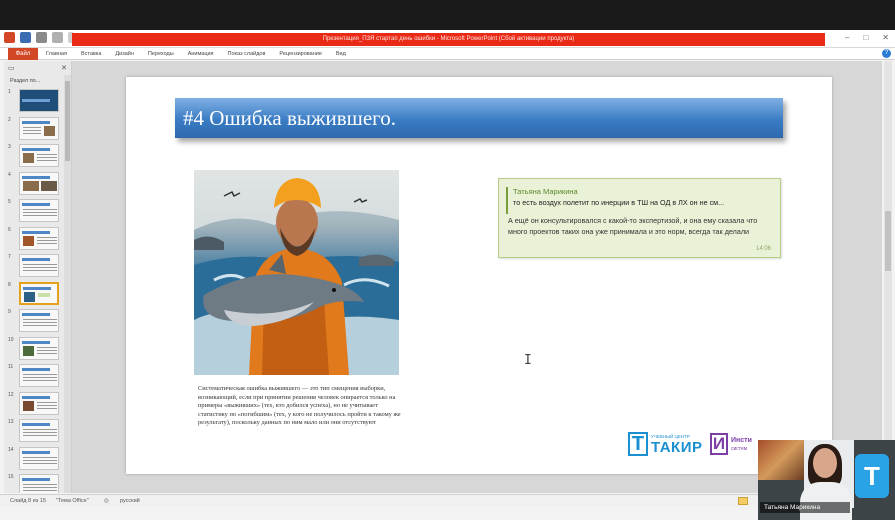 The height and width of the screenshot is (520, 895). What do you see at coordinates (545, 191) in the screenshot?
I see `message-sender: Татьяна Марикина` at bounding box center [545, 191].